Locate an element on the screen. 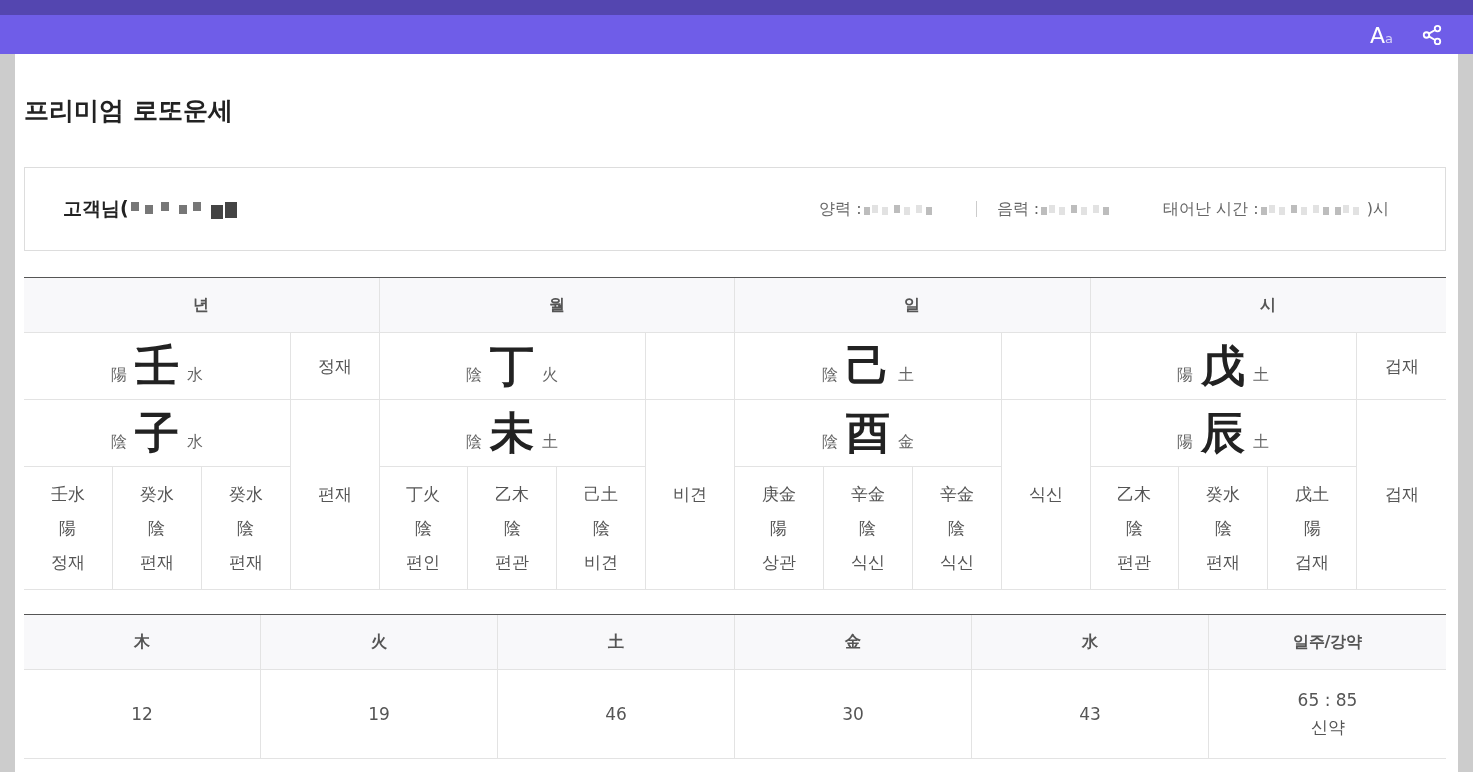 Image resolution: width=1473 pixels, height=772 pixels. table-cell: 30 is located at coordinates (853, 714).